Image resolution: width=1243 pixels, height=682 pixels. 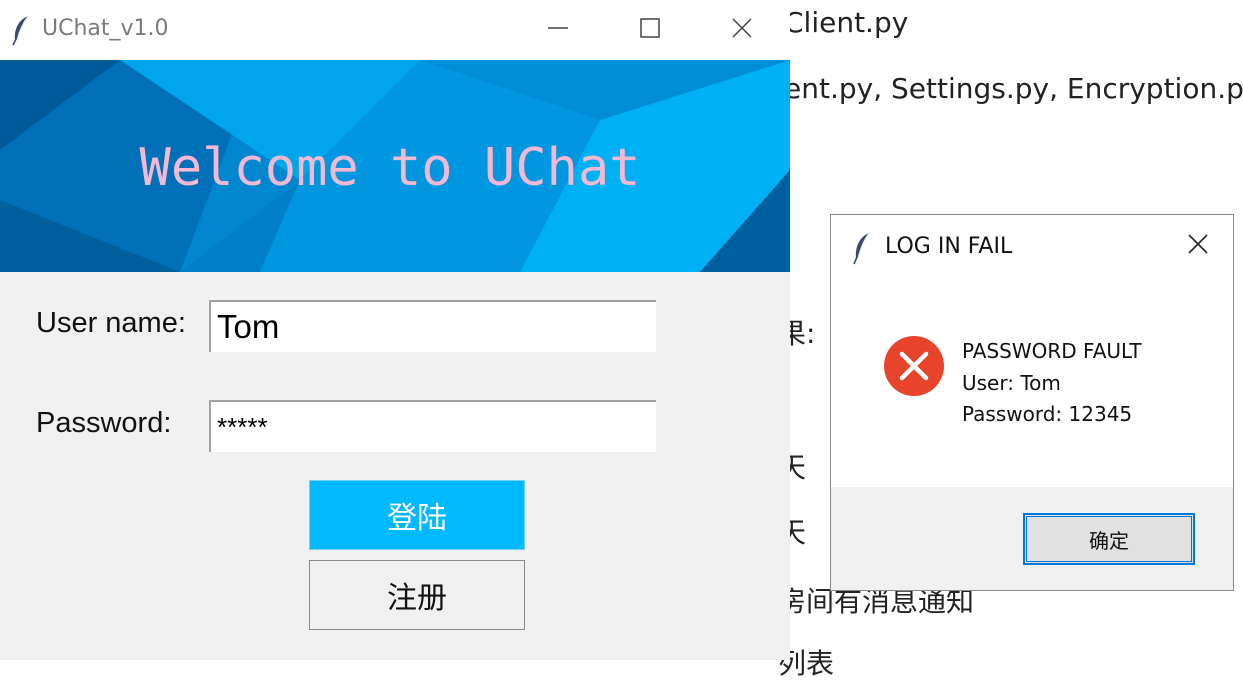 What do you see at coordinates (1047, 414) in the screenshot?
I see `message-line-3: Password: 12345` at bounding box center [1047, 414].